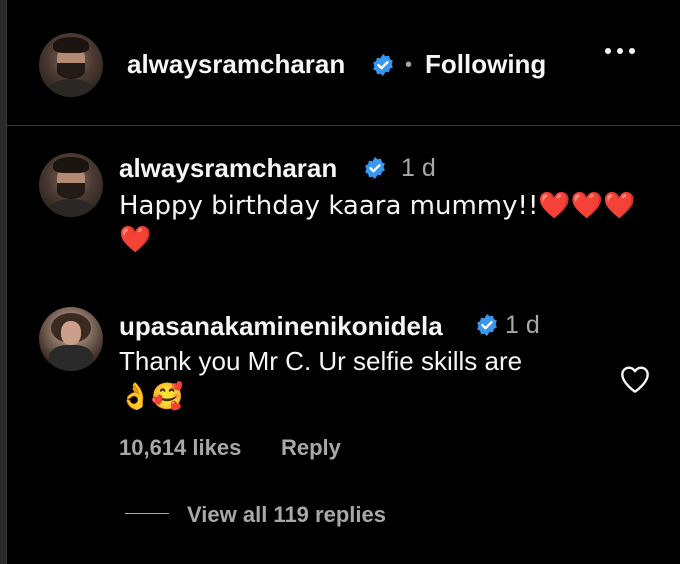  What do you see at coordinates (151, 397) in the screenshot?
I see `comment-text-continued: 👌🥰` at bounding box center [151, 397].